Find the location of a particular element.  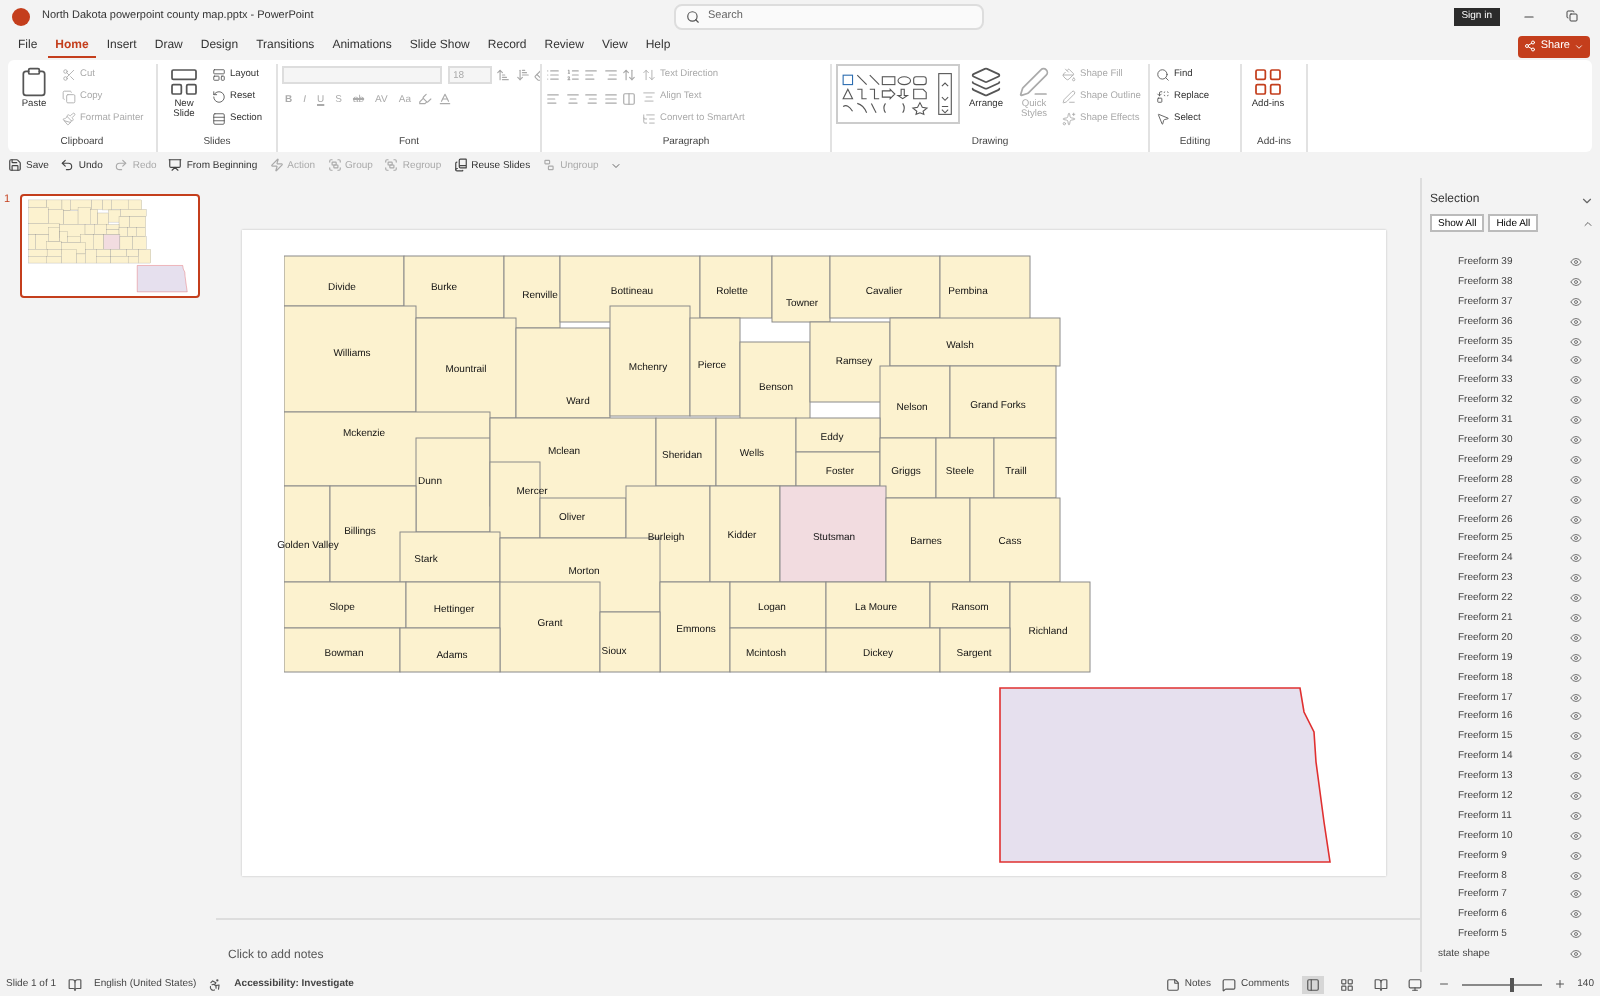

numbered-list-icon is located at coordinates (572, 75).